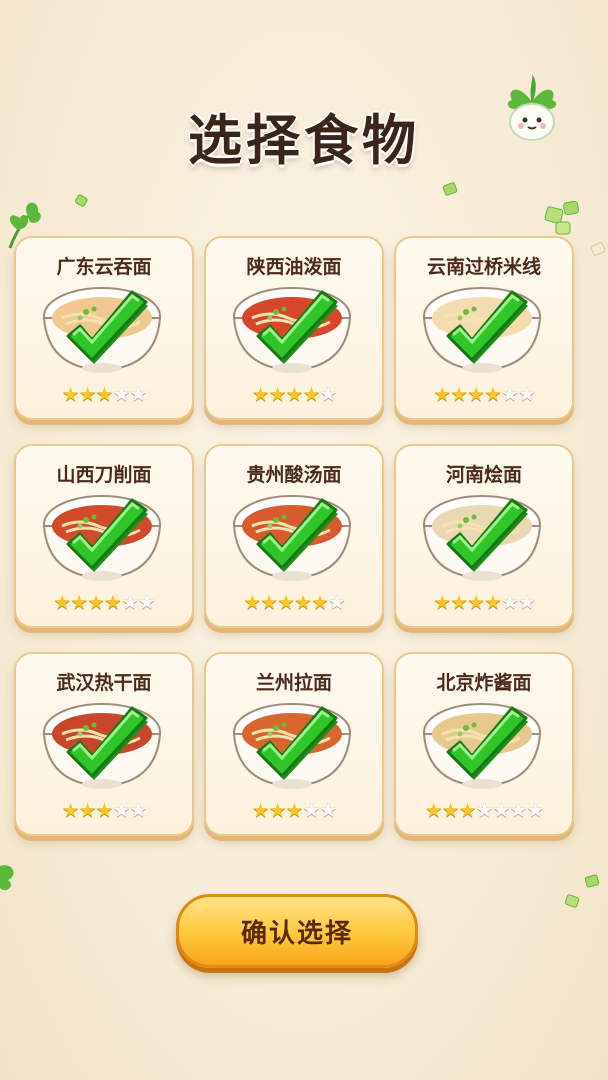  I want to click on food-card: 武汉热干面 ★★★★★, so click(104, 744).